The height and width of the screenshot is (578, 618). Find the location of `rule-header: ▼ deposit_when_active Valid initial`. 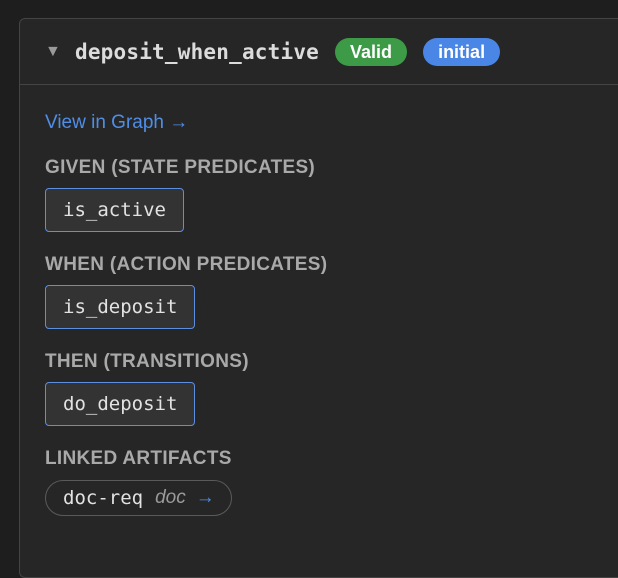

rule-header: ▼ deposit_when_active Valid initial is located at coordinates (319, 52).